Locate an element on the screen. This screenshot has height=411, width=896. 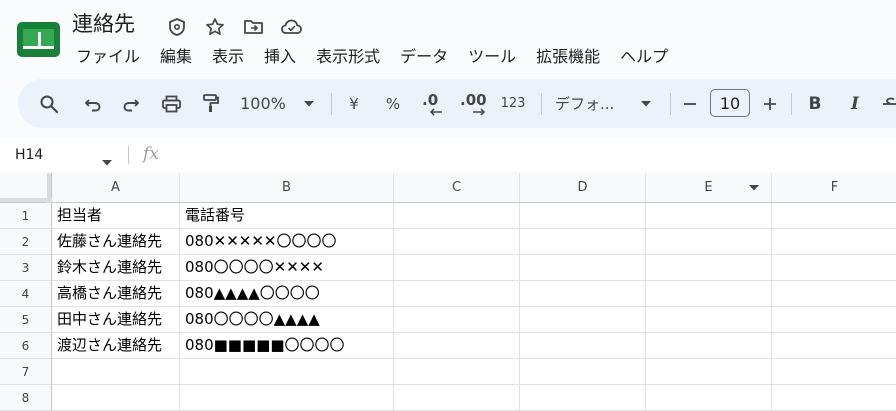
cell-b5: 080〇〇〇〇▲▲▲▲ is located at coordinates (287, 320).